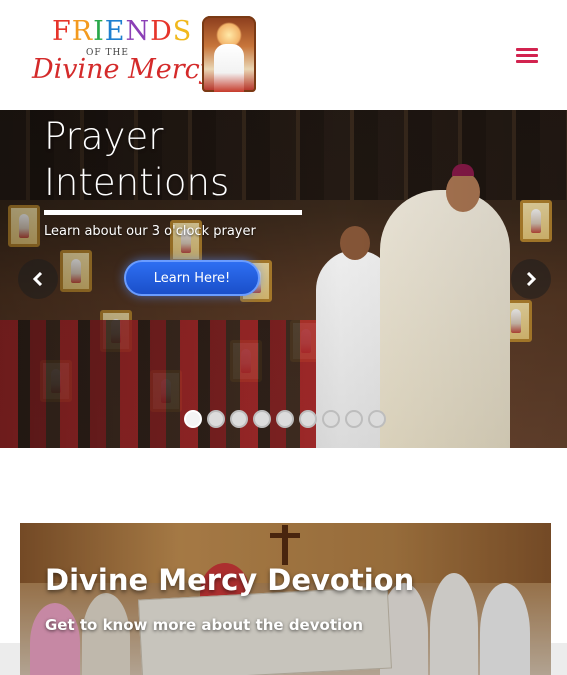 This screenshot has height=675, width=567. What do you see at coordinates (230, 580) in the screenshot?
I see `card-title: Divine Mercy Devotion` at bounding box center [230, 580].